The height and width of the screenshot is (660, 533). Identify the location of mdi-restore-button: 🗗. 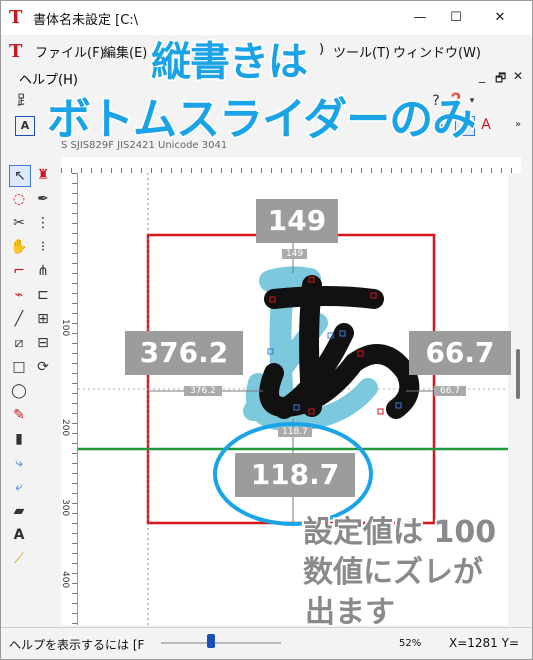
(500, 79).